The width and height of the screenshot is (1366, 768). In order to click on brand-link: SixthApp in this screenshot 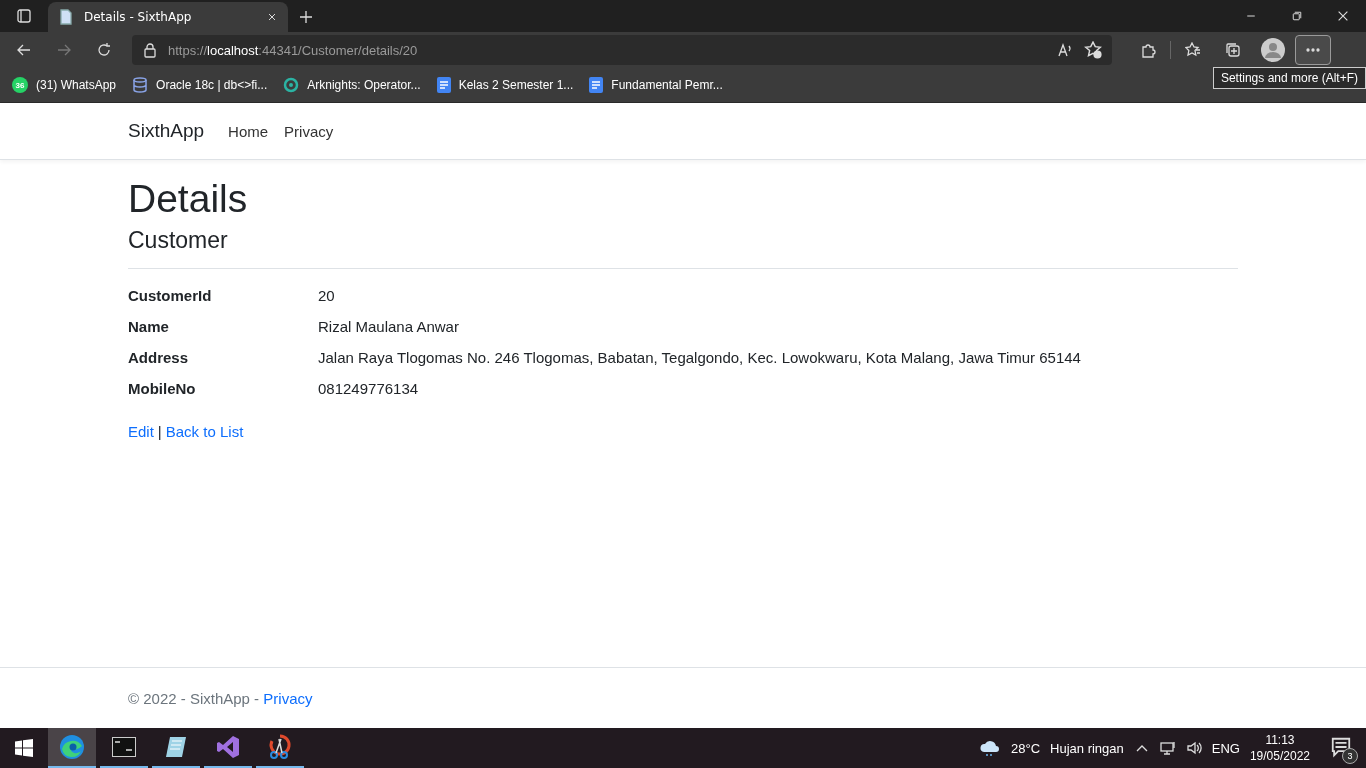, I will do `click(166, 131)`.